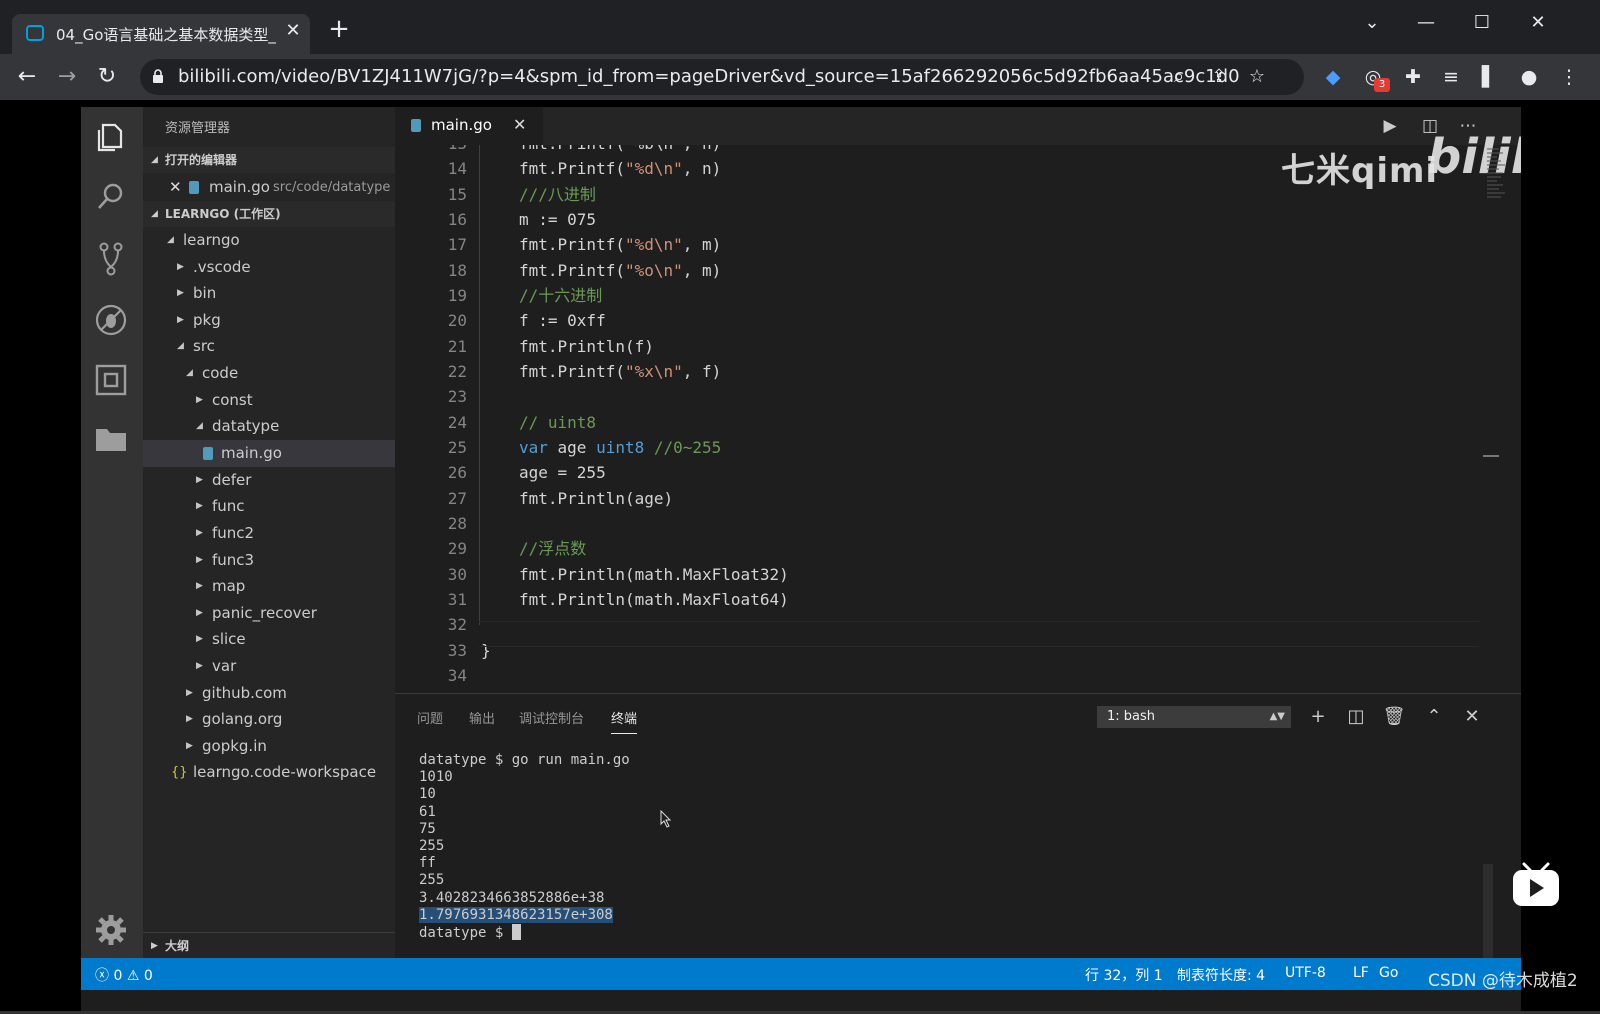  I want to click on tree-item-func3: ▶ func3, so click(269, 560).